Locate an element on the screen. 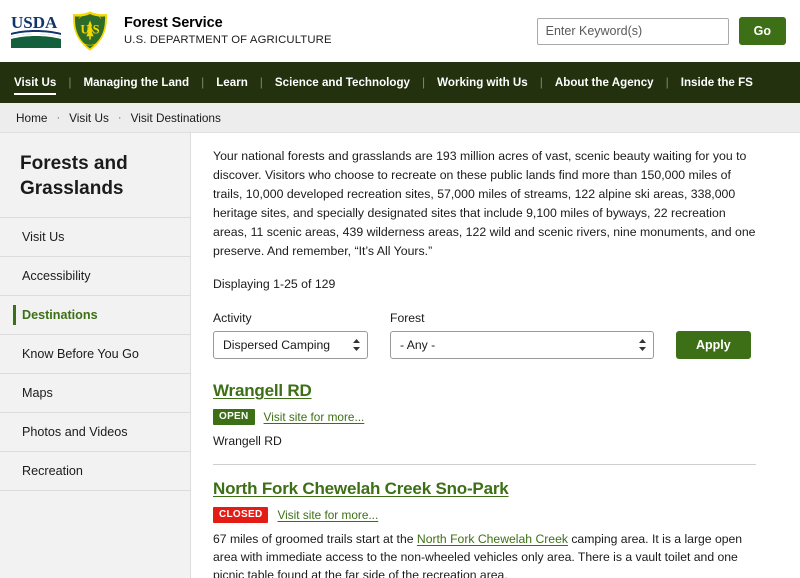 This screenshot has width=800, height=578. activity-label: Activity is located at coordinates (232, 318).